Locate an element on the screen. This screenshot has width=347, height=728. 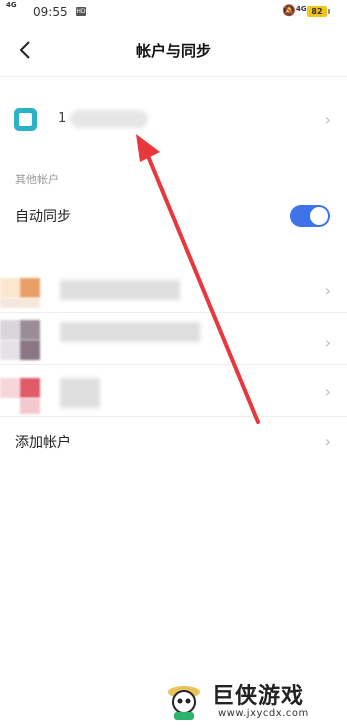
auto-sync-toggle is located at coordinates (310, 216).